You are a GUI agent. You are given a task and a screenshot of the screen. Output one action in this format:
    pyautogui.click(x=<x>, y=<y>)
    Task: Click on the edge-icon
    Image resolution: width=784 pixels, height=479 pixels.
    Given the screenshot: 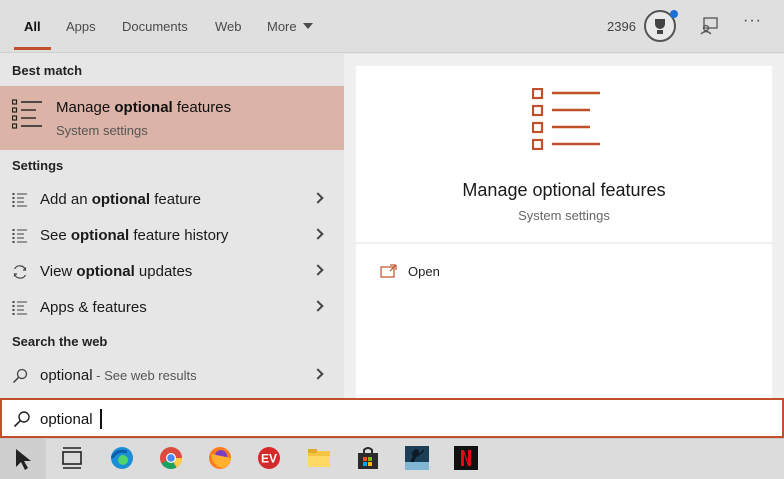 What is the action you would take?
    pyautogui.click(x=122, y=458)
    